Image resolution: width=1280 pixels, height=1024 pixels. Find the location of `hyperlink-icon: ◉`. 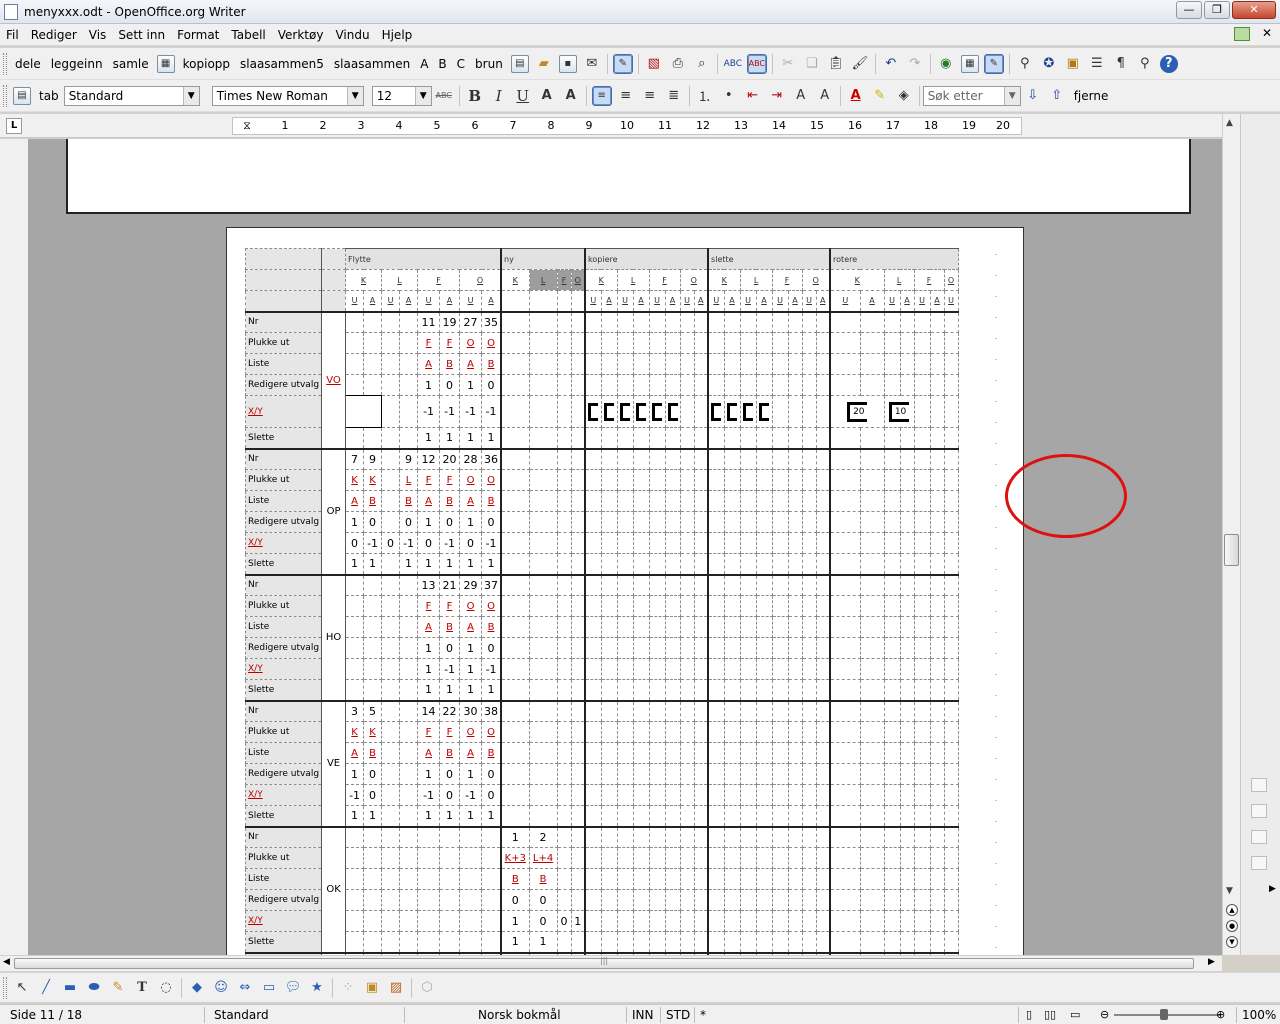

hyperlink-icon: ◉ is located at coordinates (946, 64).